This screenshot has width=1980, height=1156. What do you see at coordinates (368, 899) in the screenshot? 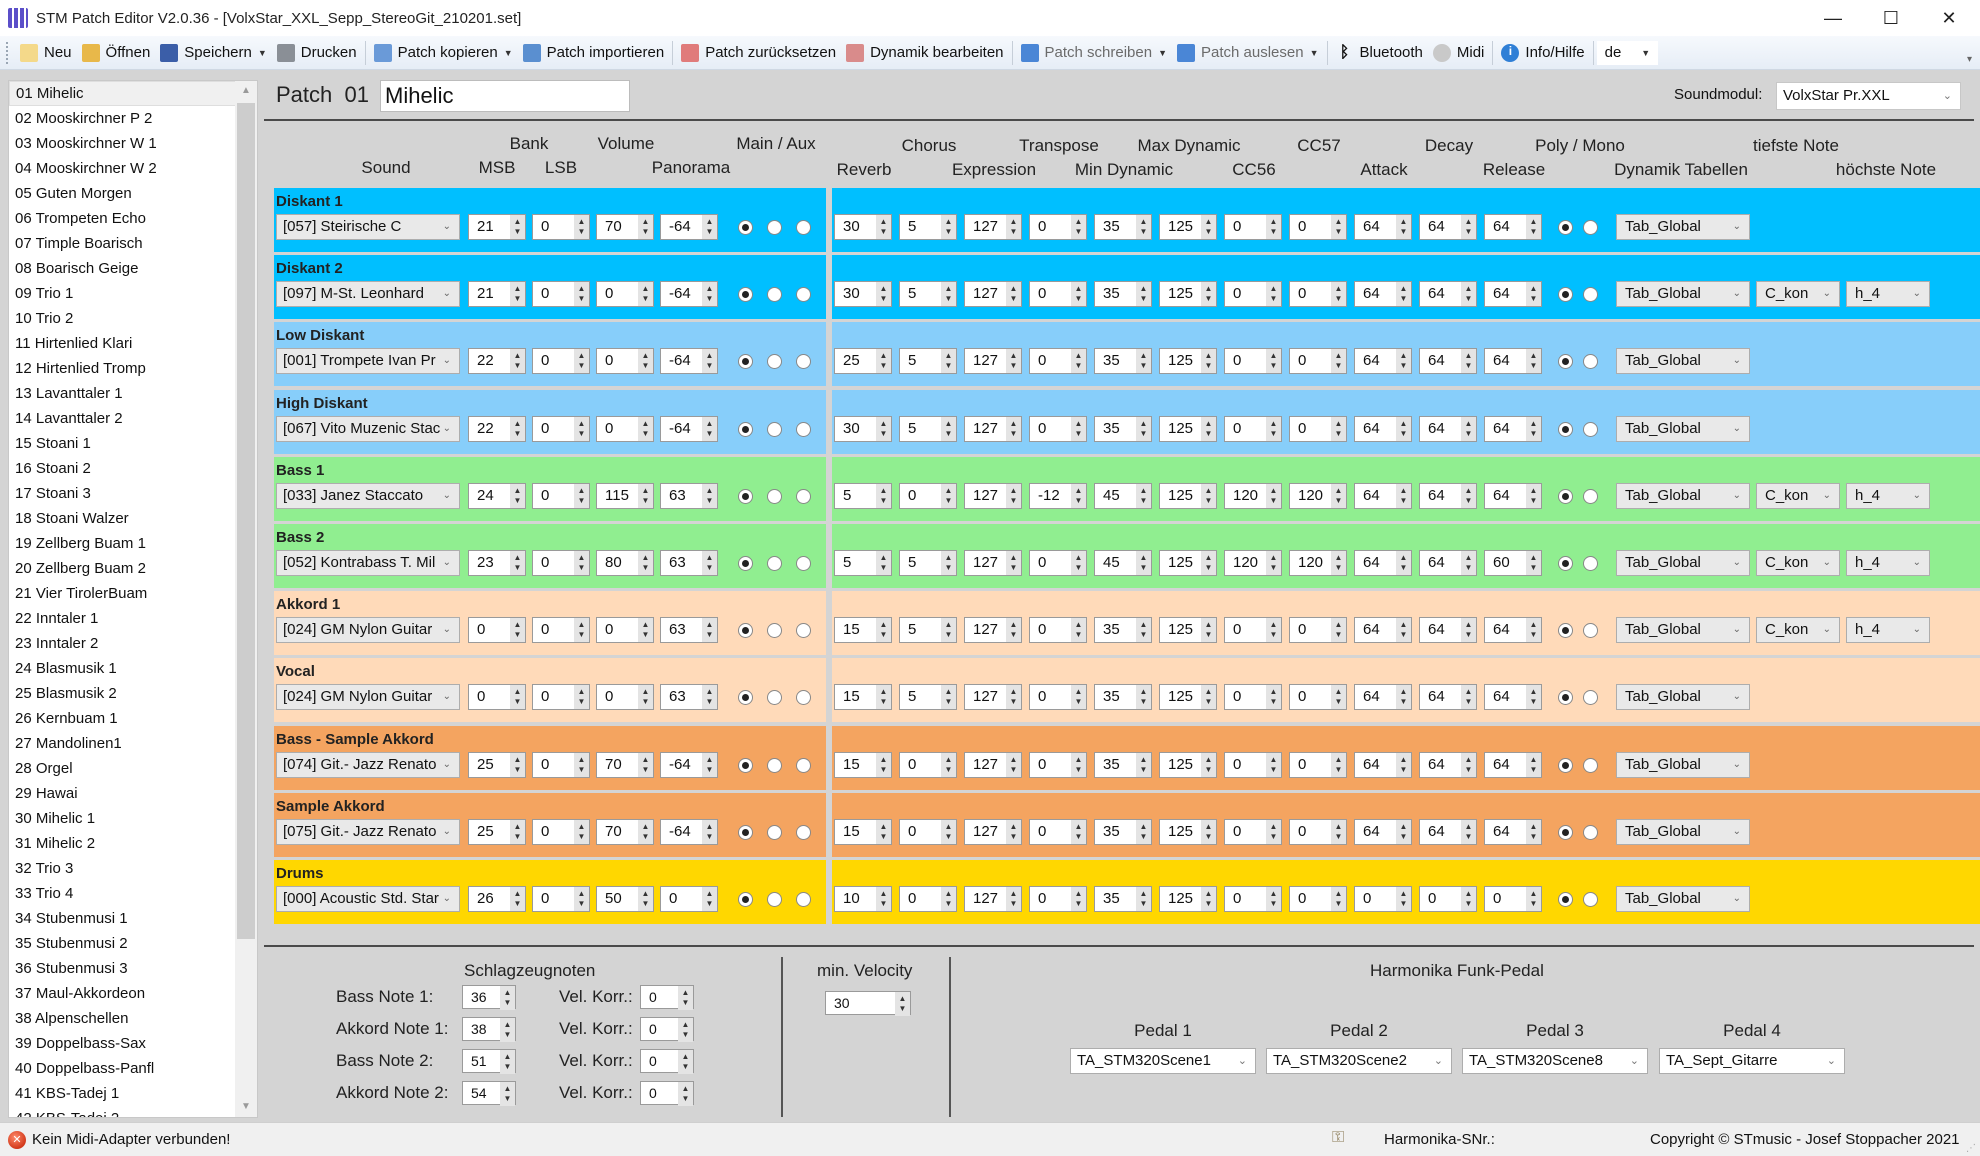
I see `sound-select: [000] Acoustic Std. Star ⌄` at bounding box center [368, 899].